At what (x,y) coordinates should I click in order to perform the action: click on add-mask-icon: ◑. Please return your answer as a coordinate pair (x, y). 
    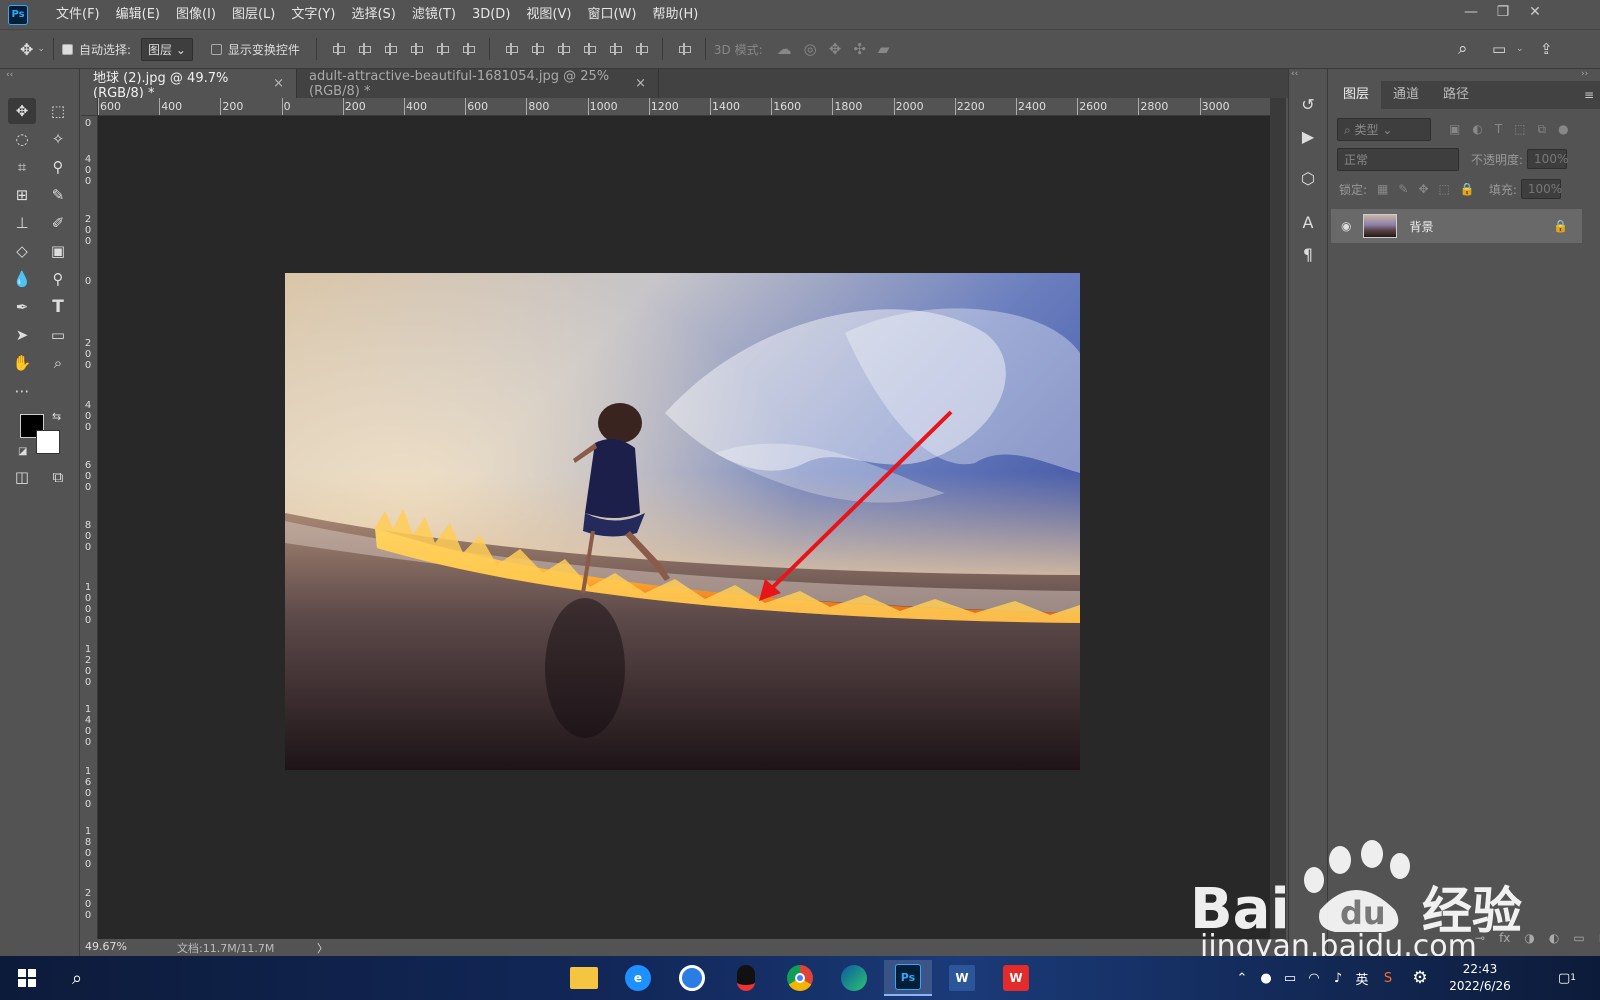
    Looking at the image, I should click on (1529, 938).